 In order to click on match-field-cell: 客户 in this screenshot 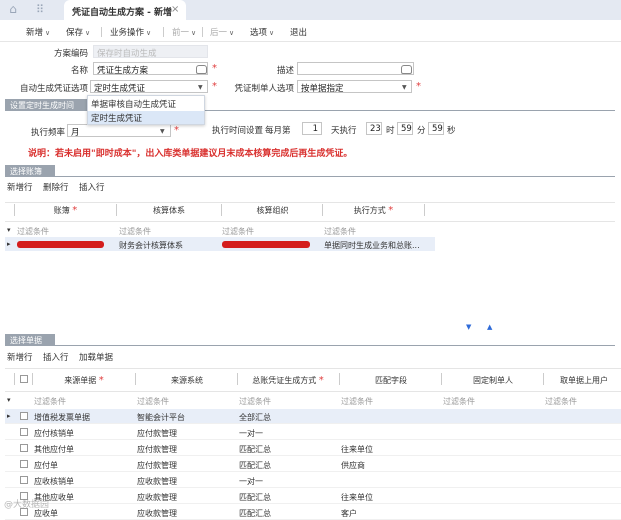, I will do `click(349, 513)`.